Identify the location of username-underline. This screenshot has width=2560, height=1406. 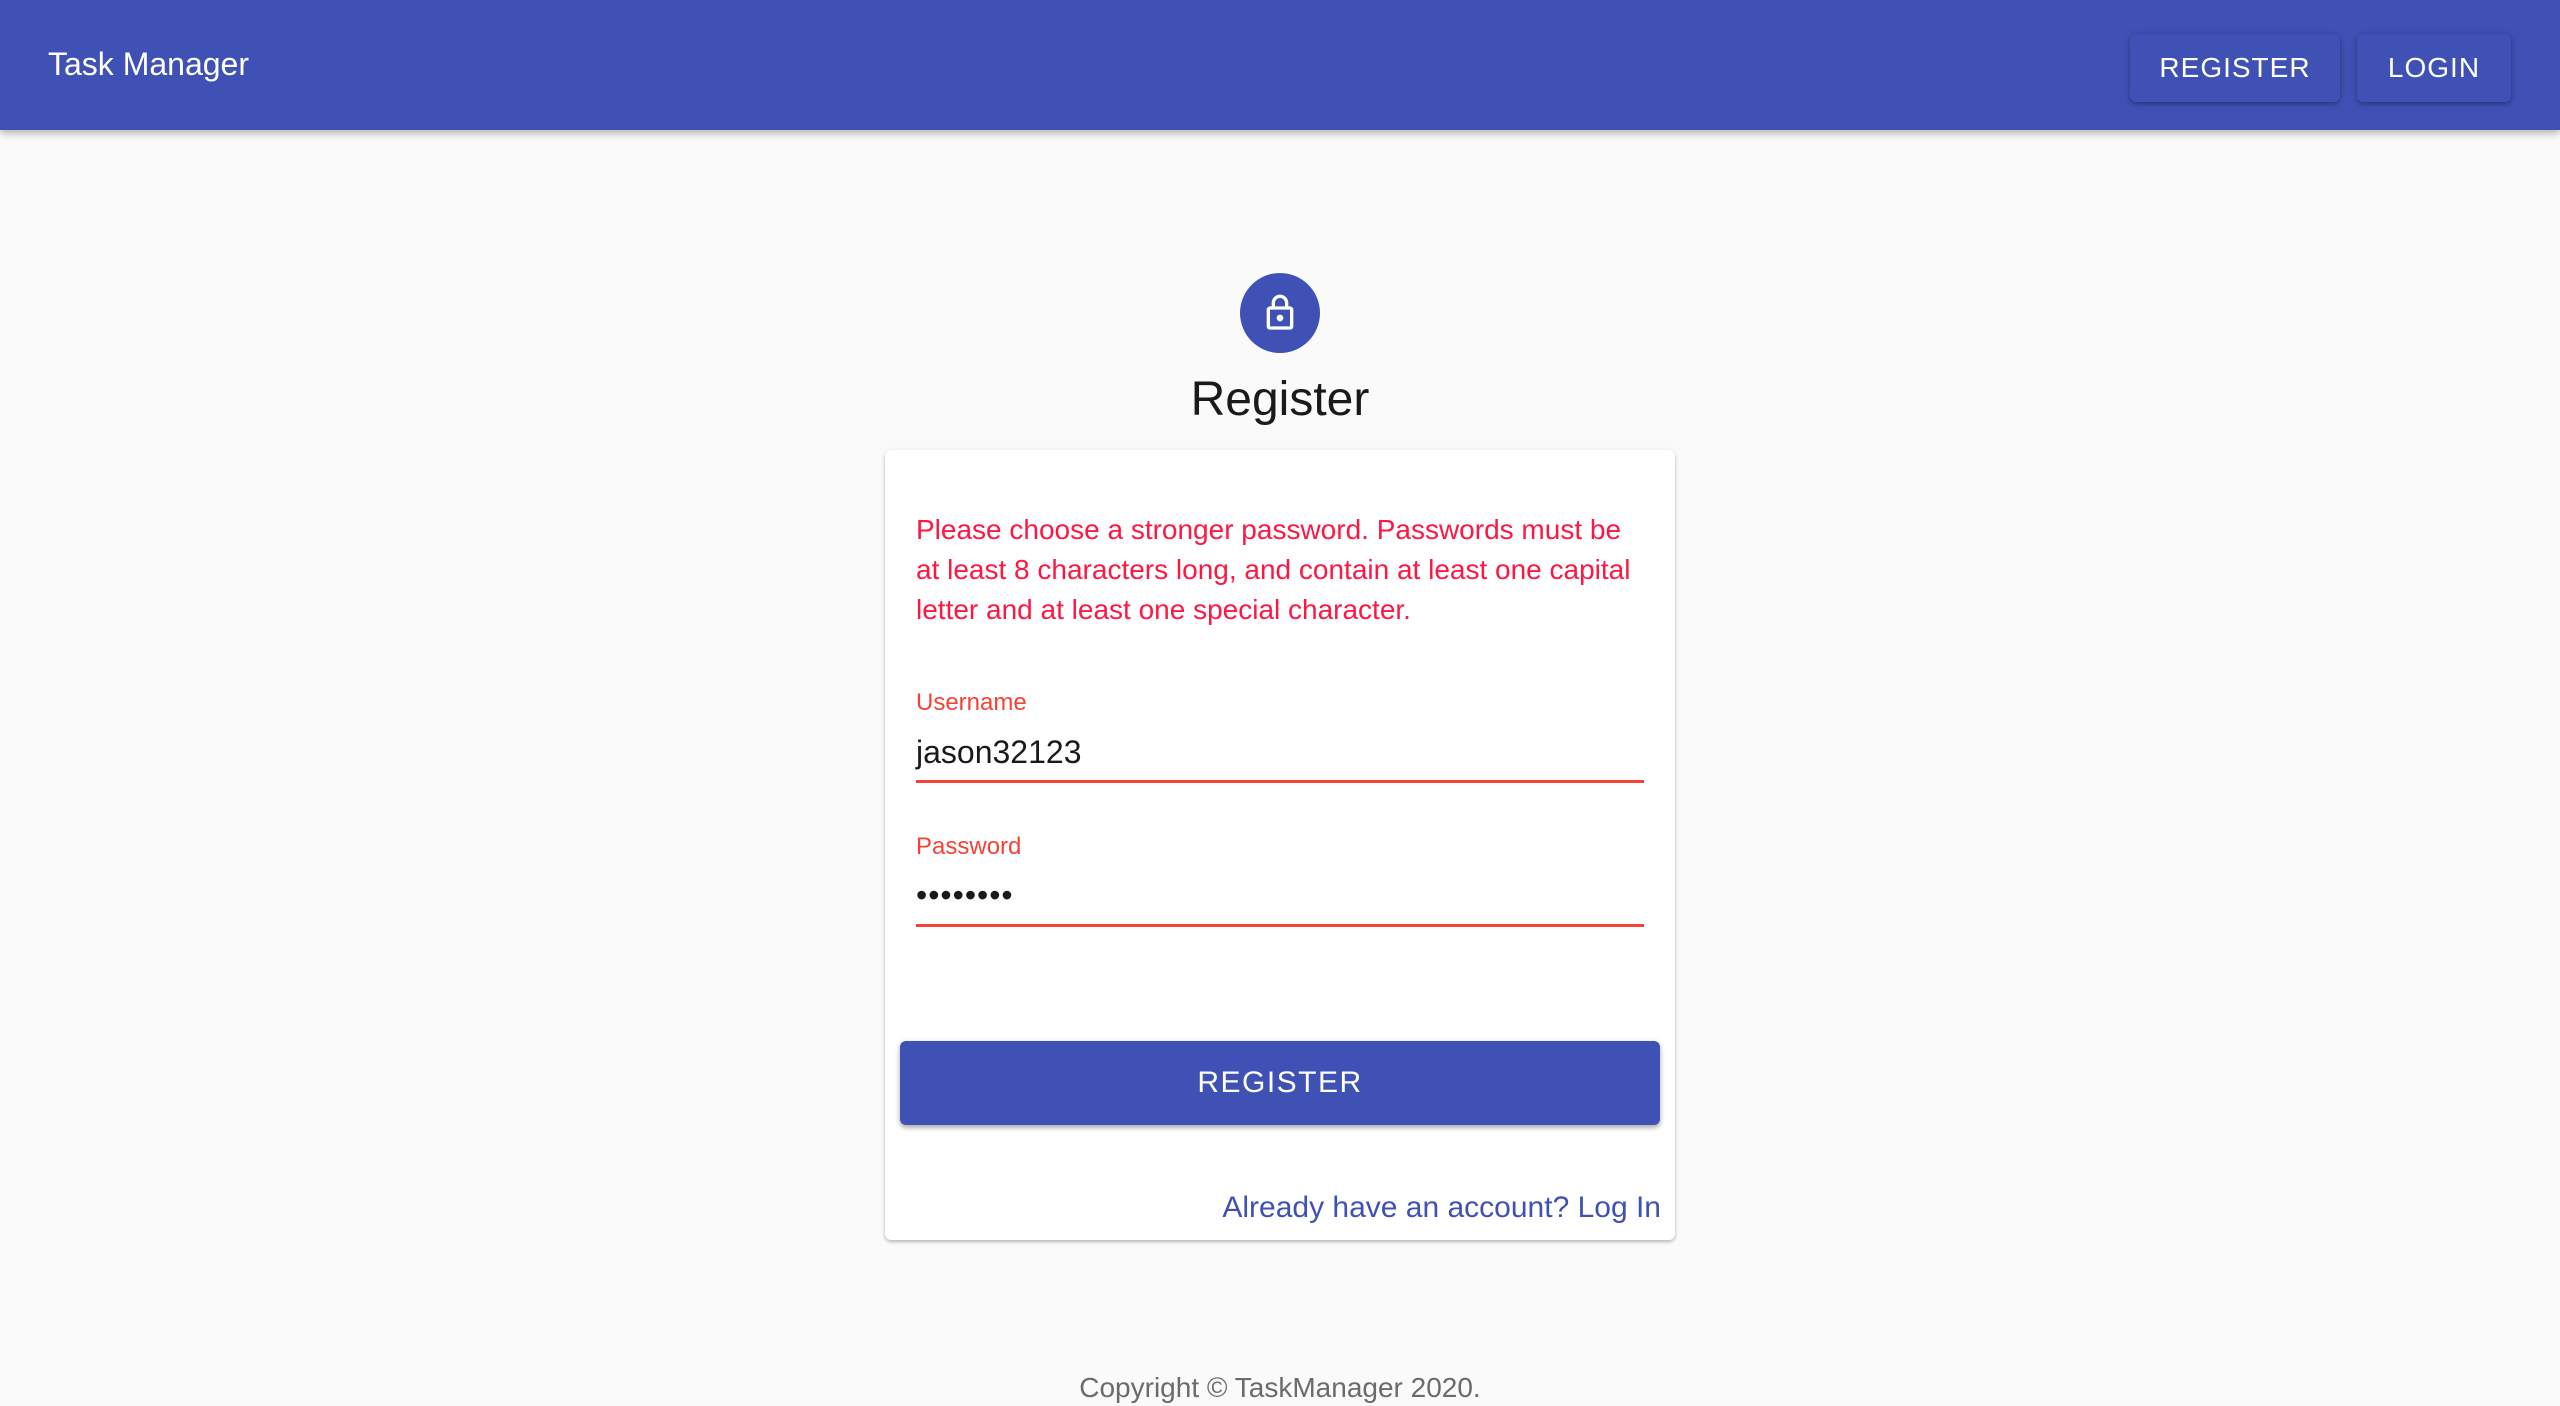
(1280, 781).